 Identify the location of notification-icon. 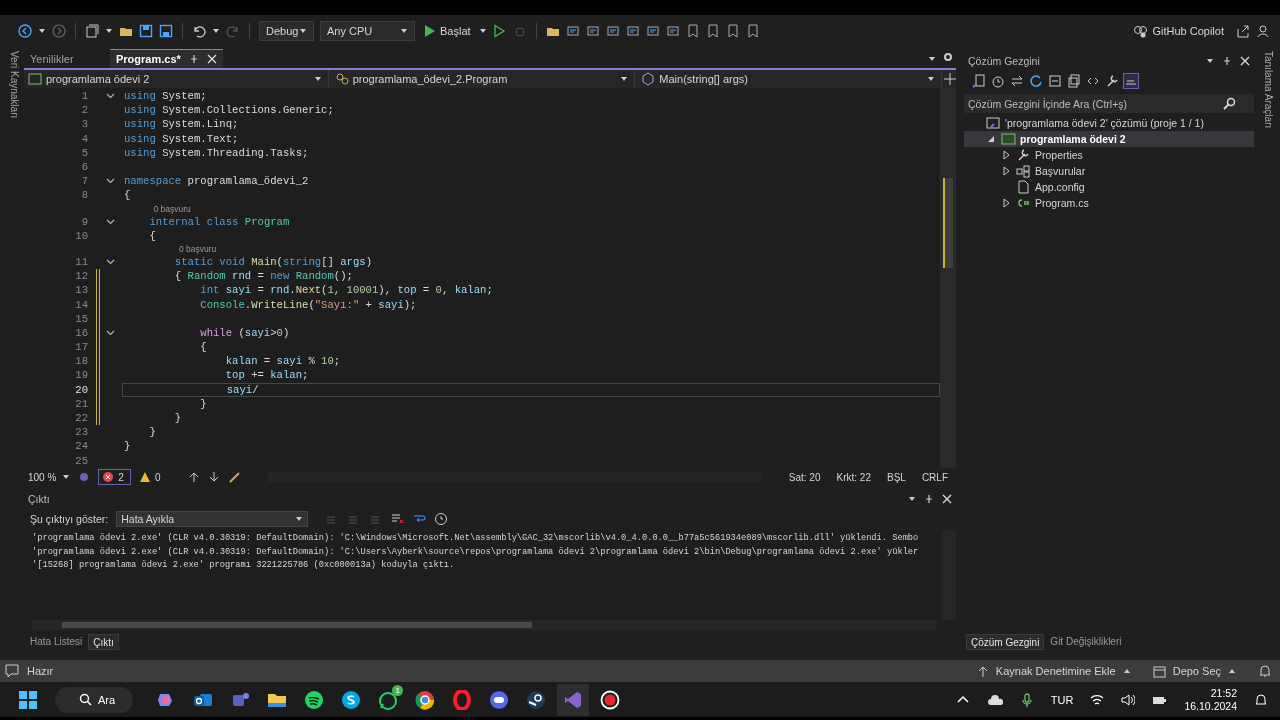
(1261, 699).